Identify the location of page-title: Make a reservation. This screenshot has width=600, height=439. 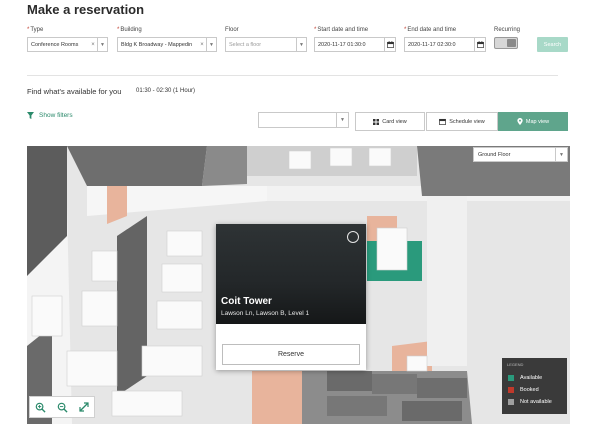
(86, 9).